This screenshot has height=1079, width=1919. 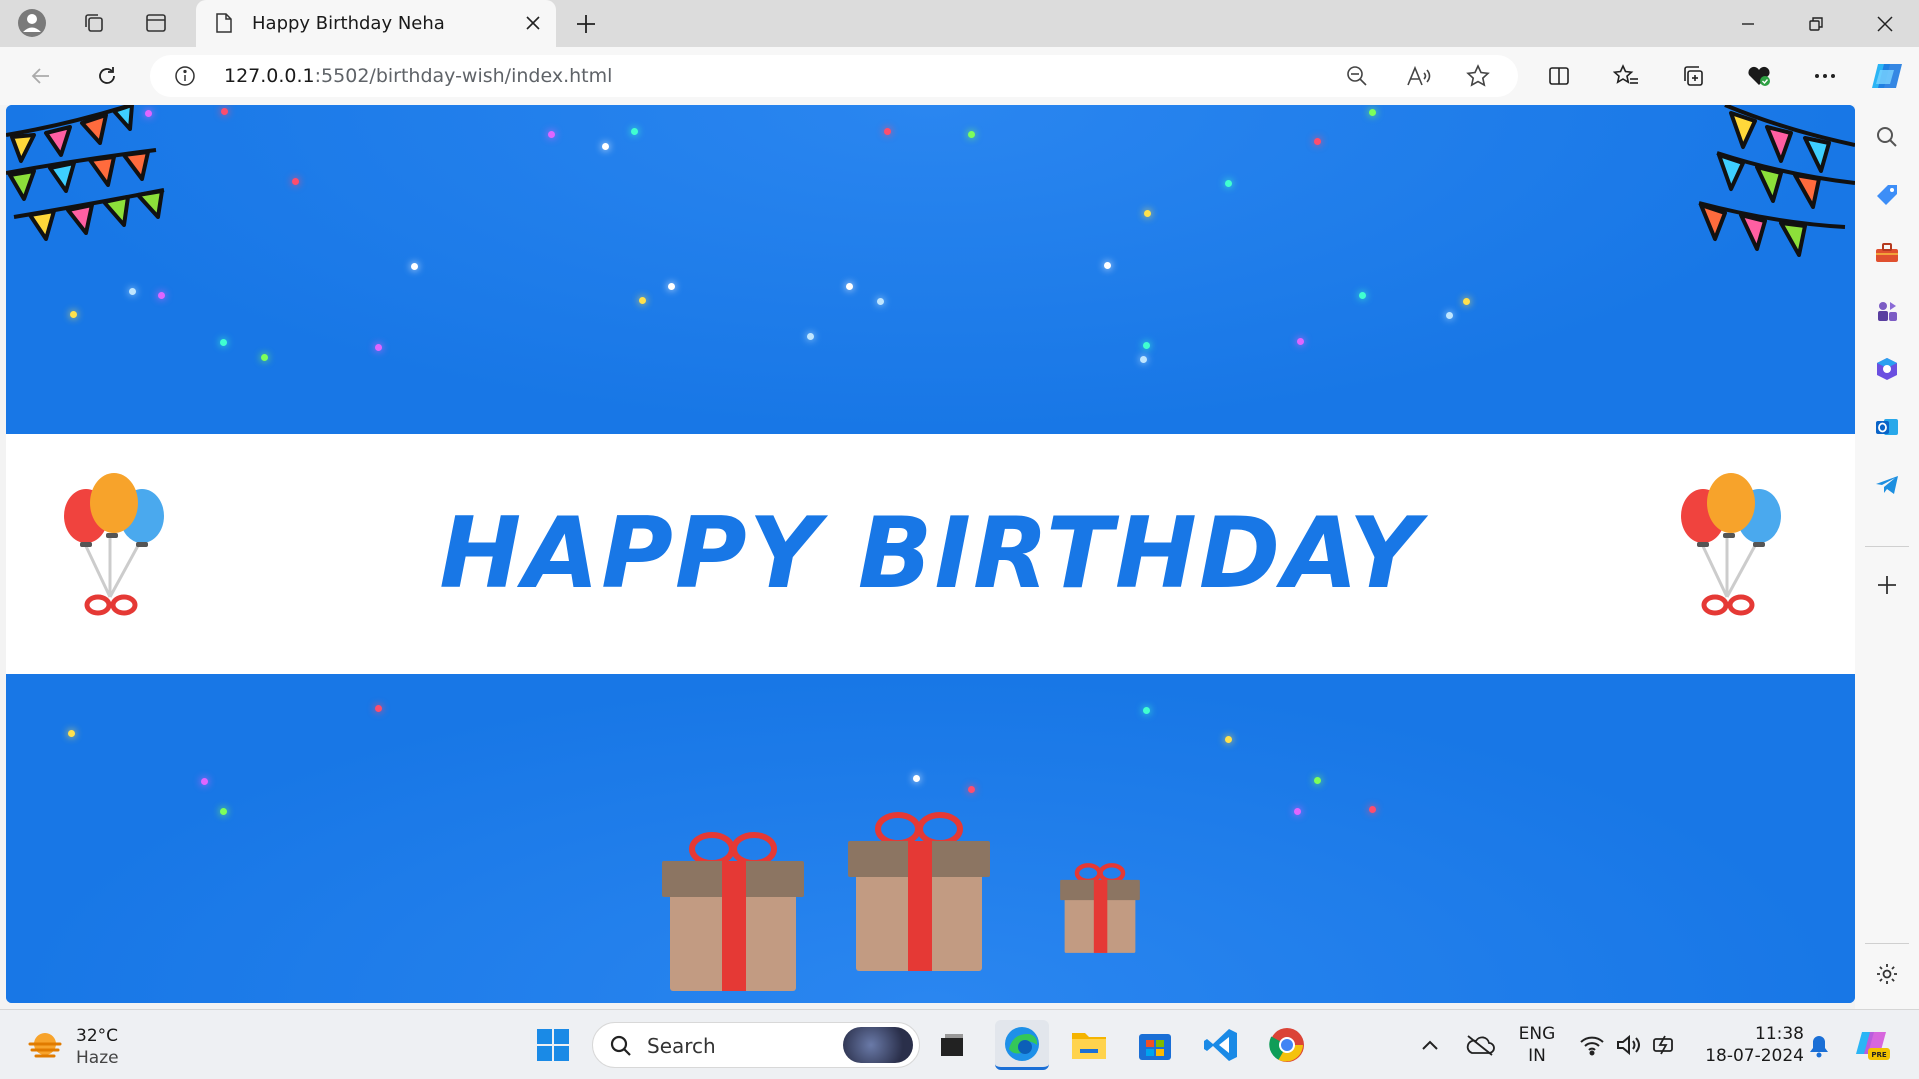 I want to click on tab-happy-birthday: Happy Birthday Neha, so click(x=376, y=23).